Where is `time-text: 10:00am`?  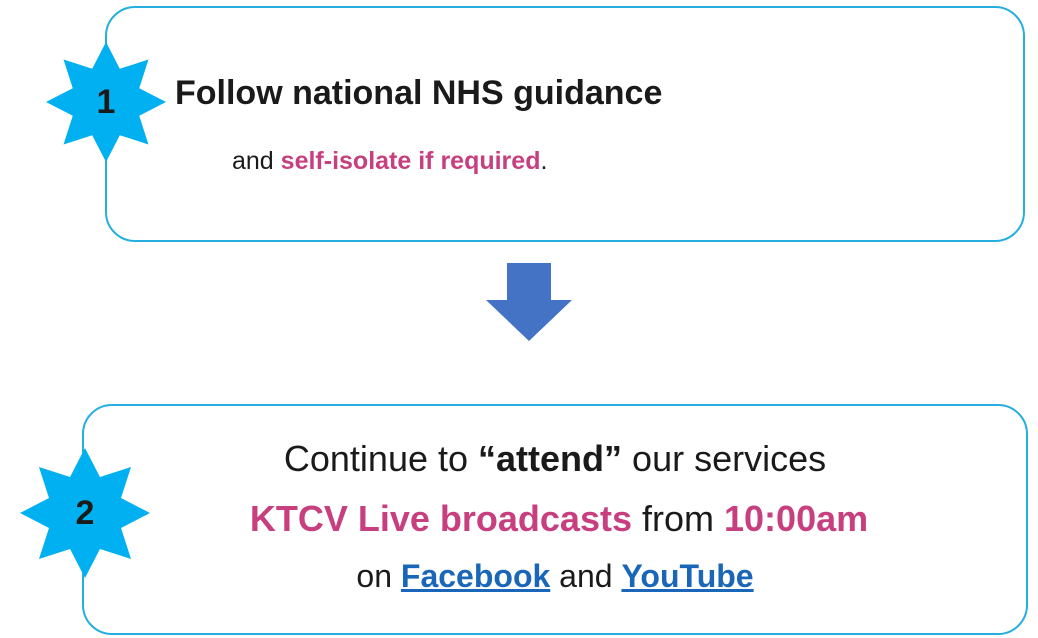 time-text: 10:00am is located at coordinates (796, 518).